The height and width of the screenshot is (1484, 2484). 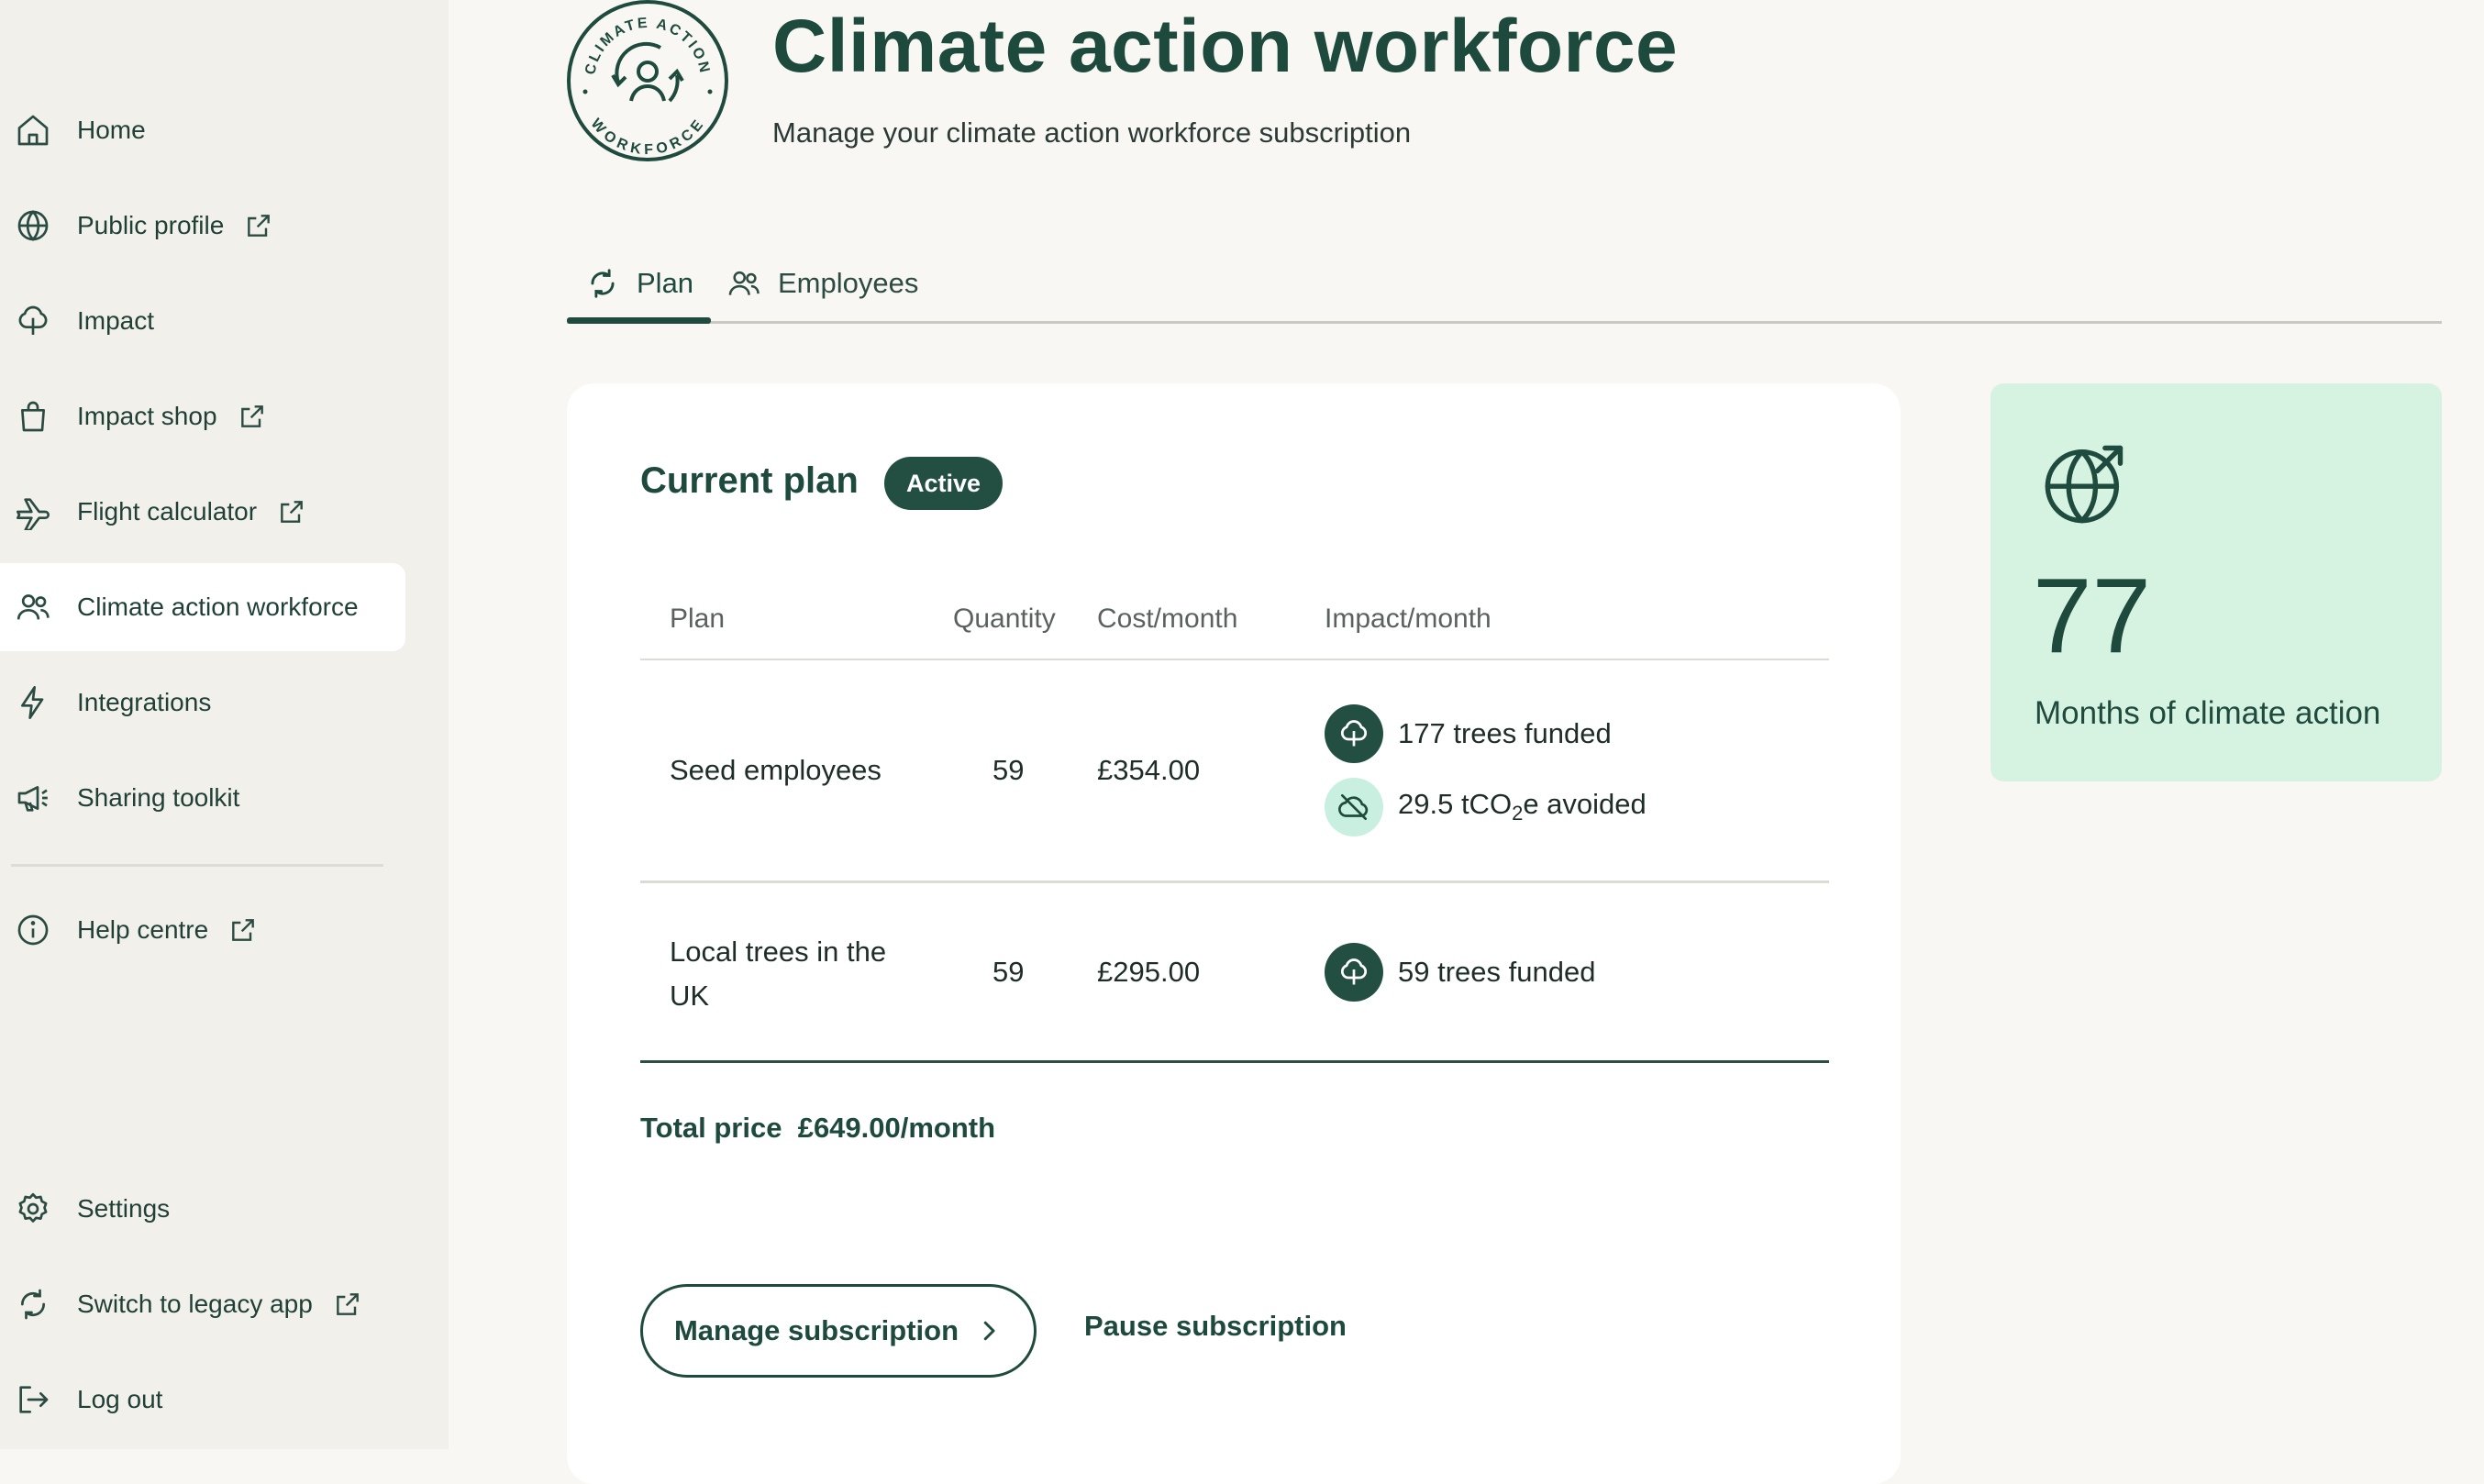 What do you see at coordinates (34, 1399) in the screenshot?
I see `logout-icon` at bounding box center [34, 1399].